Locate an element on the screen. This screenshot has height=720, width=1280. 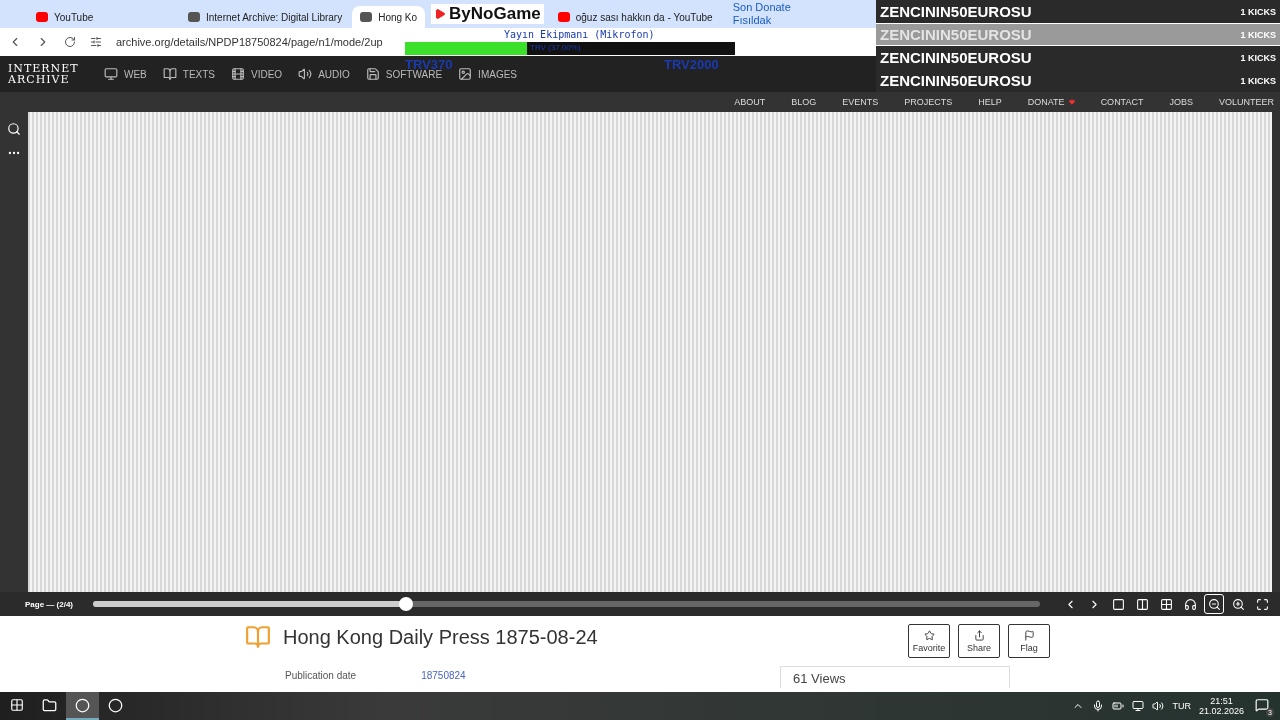
top-nav-link: HELP is located at coordinates (990, 102).